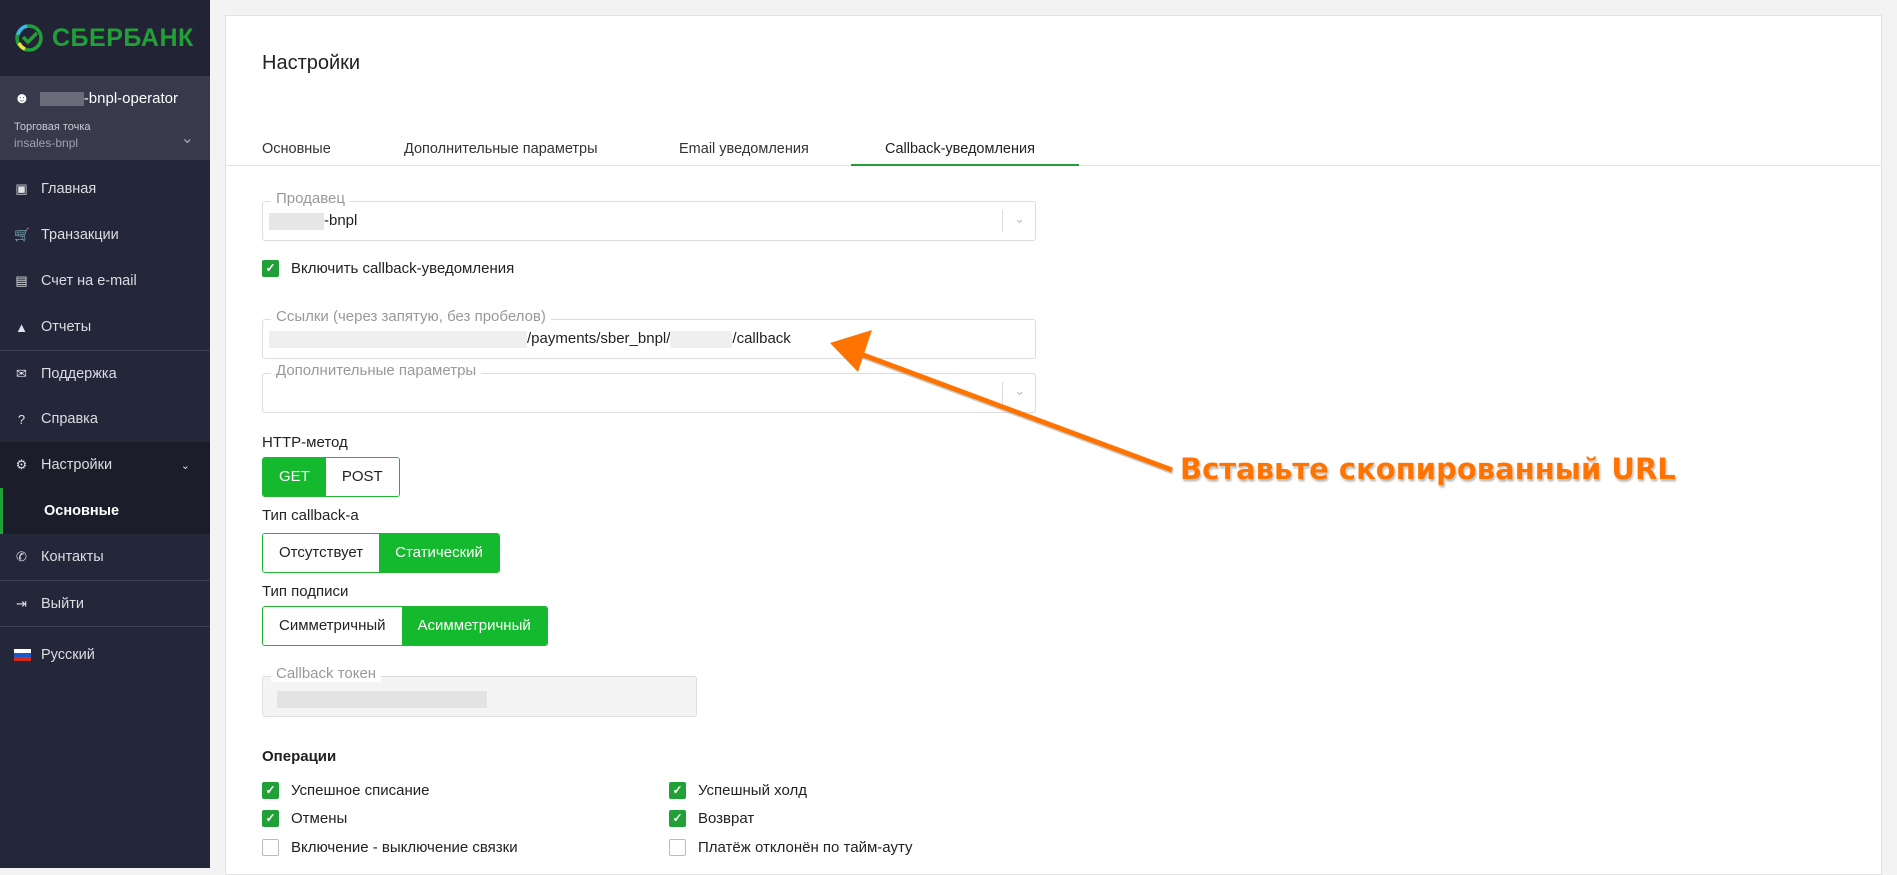  What do you see at coordinates (1002, 402) in the screenshot?
I see `annotation-arrow-icon` at bounding box center [1002, 402].